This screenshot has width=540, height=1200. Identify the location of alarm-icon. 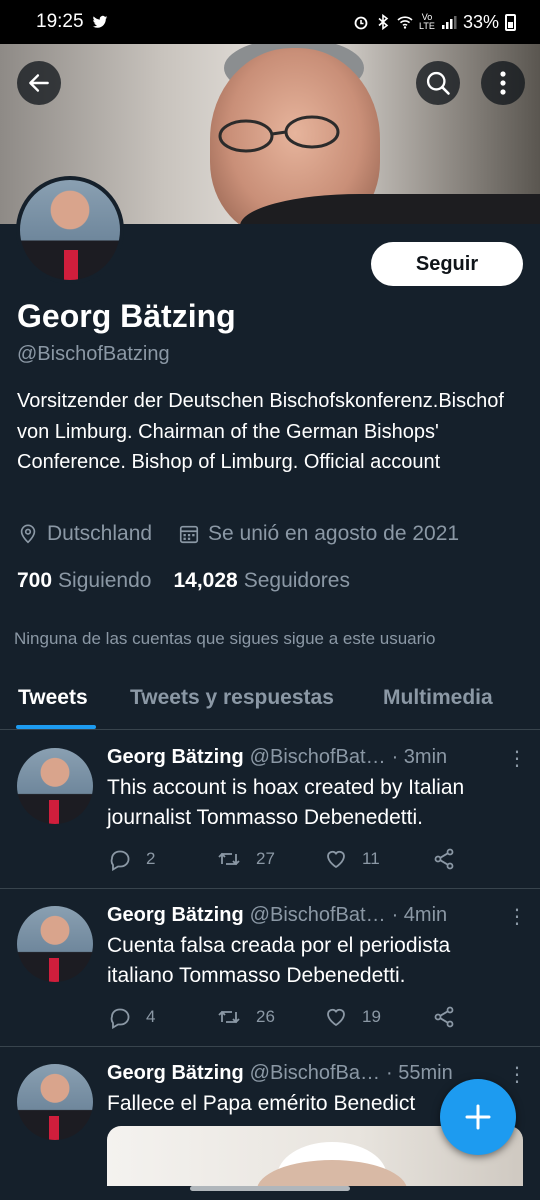
(361, 23).